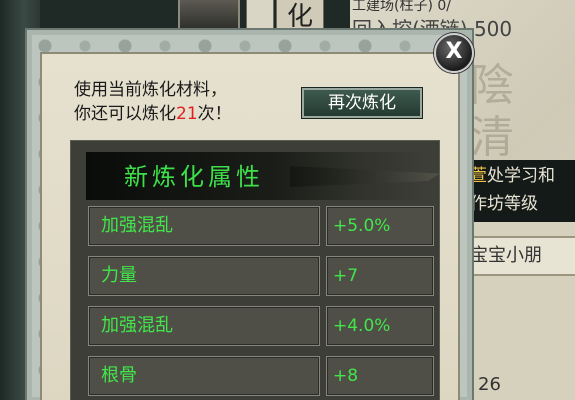 The width and height of the screenshot is (575, 400). I want to click on background-top-line: 工建场(柱子) 0/, so click(401, 7).